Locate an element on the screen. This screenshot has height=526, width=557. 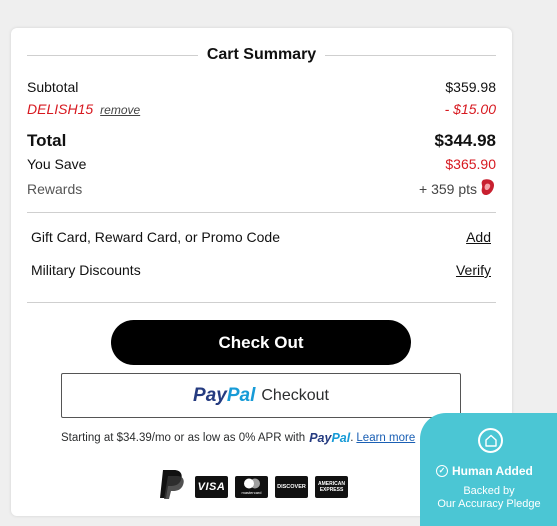
military-discount-row: Military Discounts Verify is located at coordinates (261, 270).